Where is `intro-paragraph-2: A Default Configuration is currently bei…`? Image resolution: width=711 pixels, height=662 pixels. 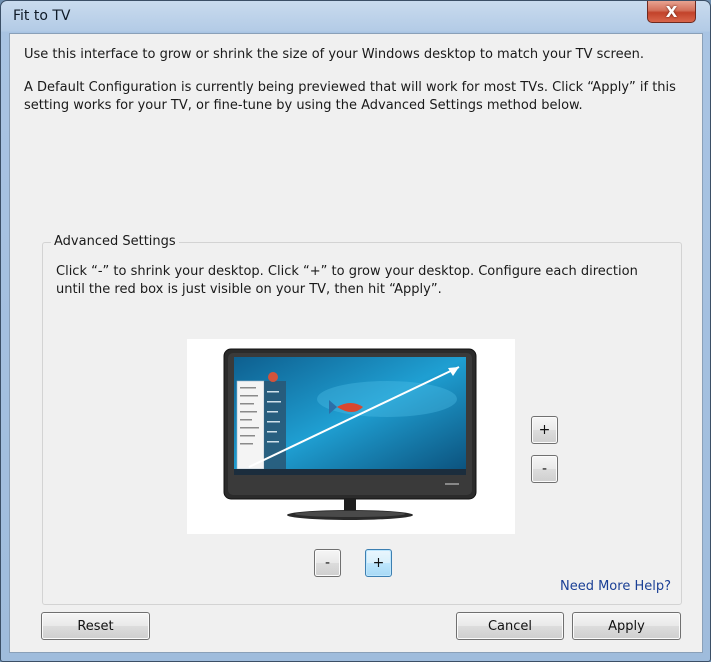
intro-paragraph-2: A Default Configuration is currently bei… is located at coordinates (350, 96).